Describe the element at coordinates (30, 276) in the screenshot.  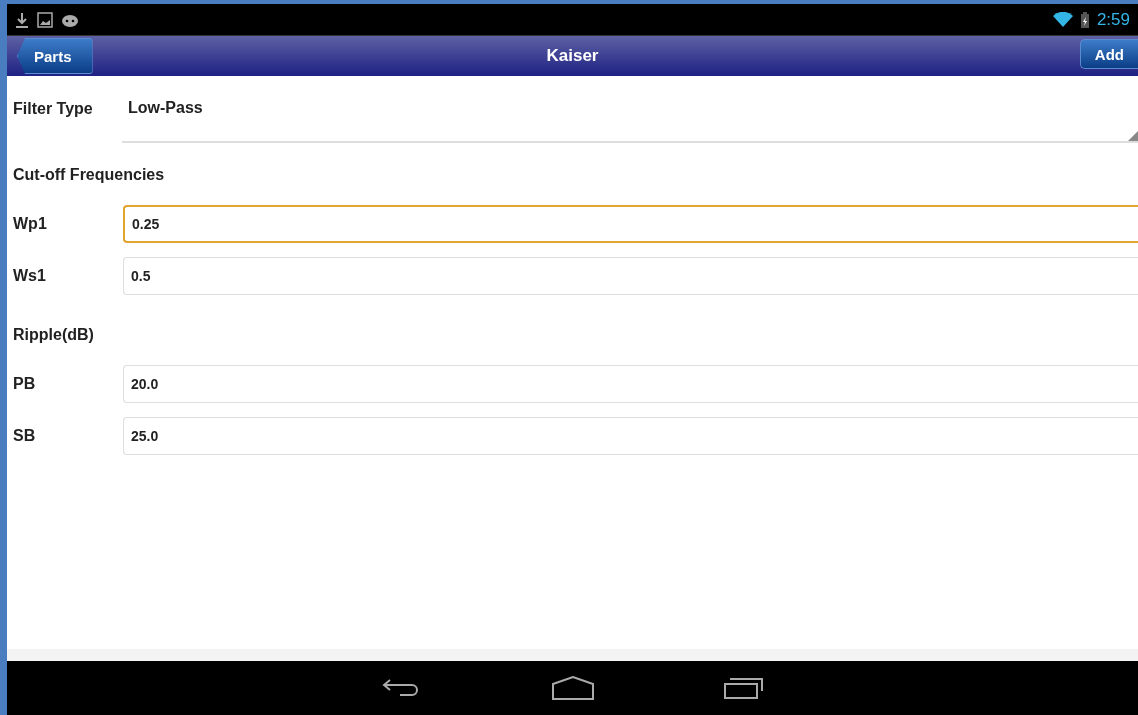
I see `field-label: Ws1` at that location.